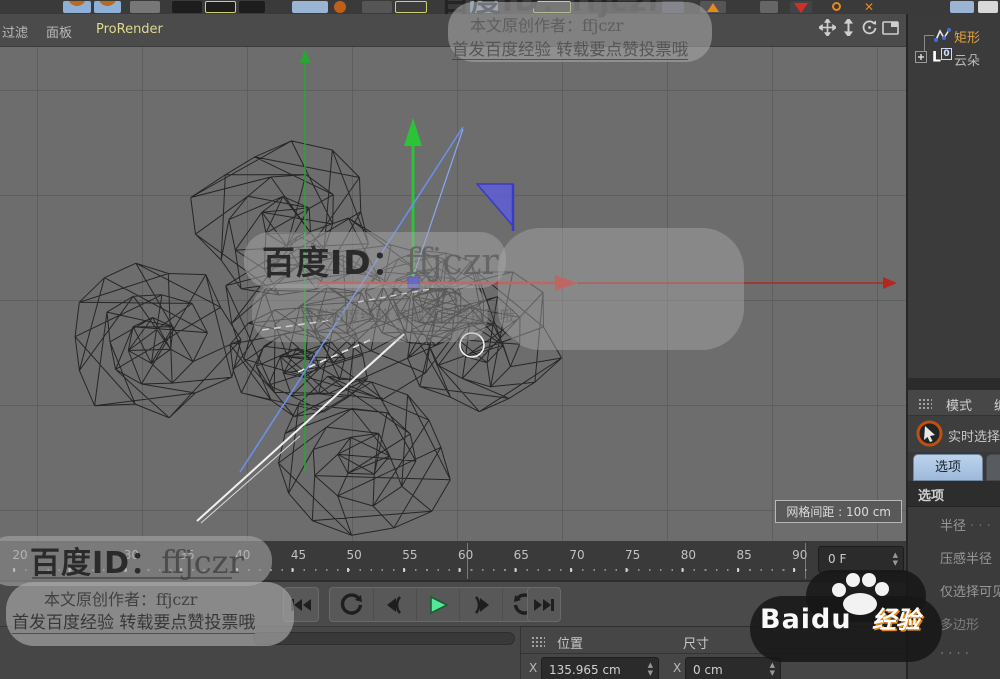  What do you see at coordinates (895, 559) in the screenshot?
I see `frame-stepper: ▲ ▼` at bounding box center [895, 559].